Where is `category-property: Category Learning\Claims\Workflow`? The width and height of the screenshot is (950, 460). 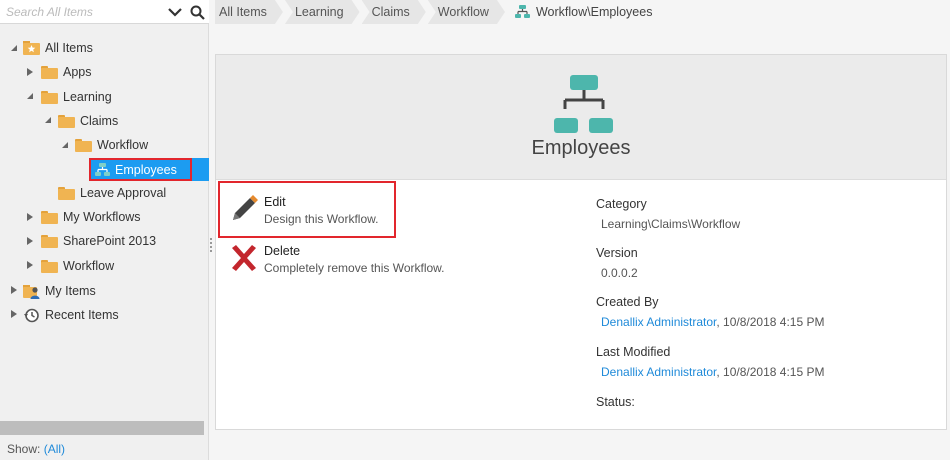
category-property: Category Learning\Claims\Workflow is located at coordinates (668, 214).